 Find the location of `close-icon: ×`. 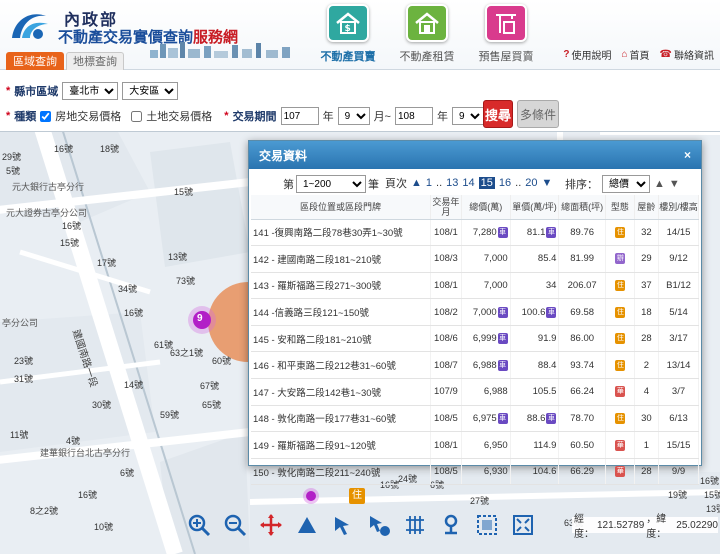

close-icon: × is located at coordinates (687, 155).